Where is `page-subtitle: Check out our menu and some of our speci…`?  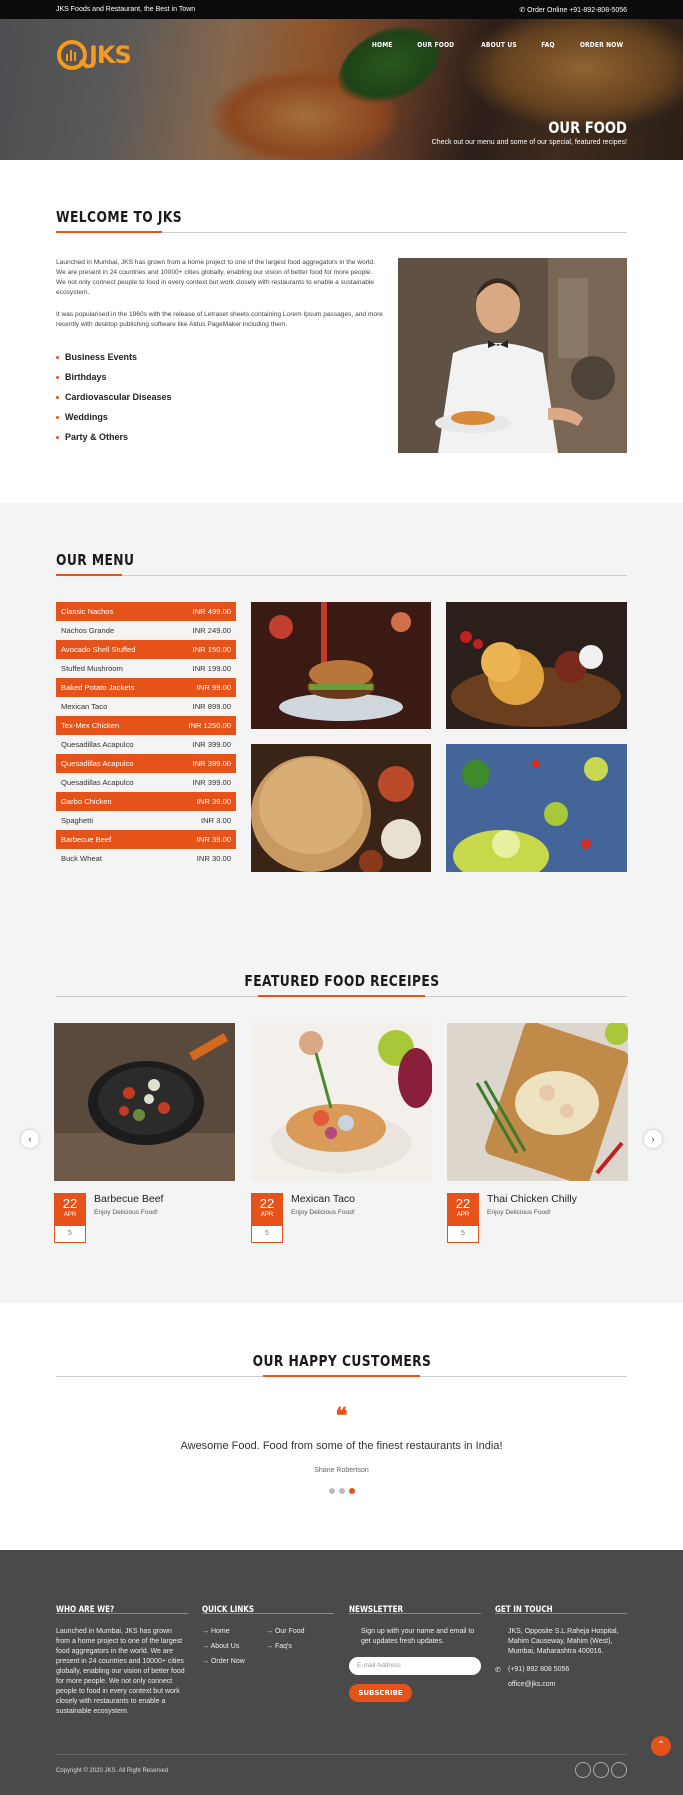
page-subtitle: Check out our menu and some of our speci… is located at coordinates (529, 142).